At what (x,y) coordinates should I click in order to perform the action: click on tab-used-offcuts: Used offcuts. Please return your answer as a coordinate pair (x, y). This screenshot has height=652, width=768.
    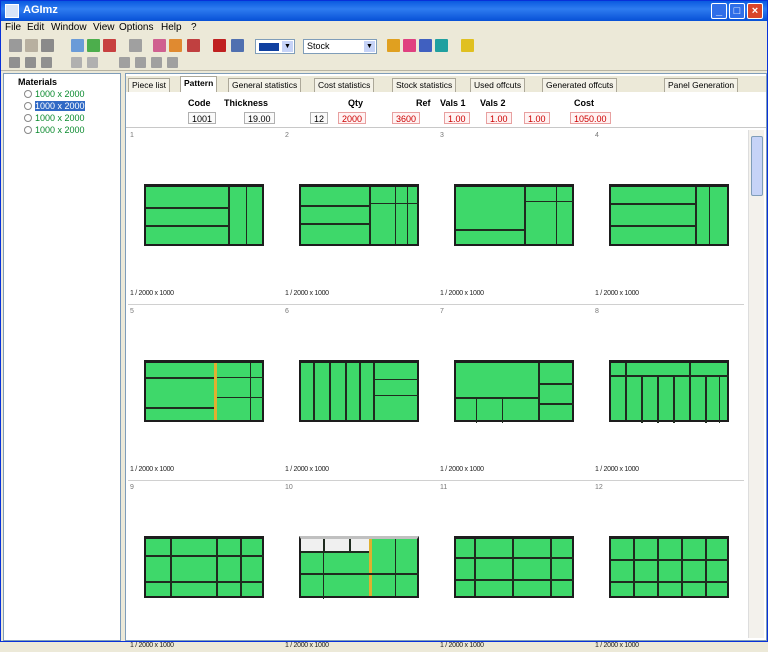
    Looking at the image, I should click on (498, 85).